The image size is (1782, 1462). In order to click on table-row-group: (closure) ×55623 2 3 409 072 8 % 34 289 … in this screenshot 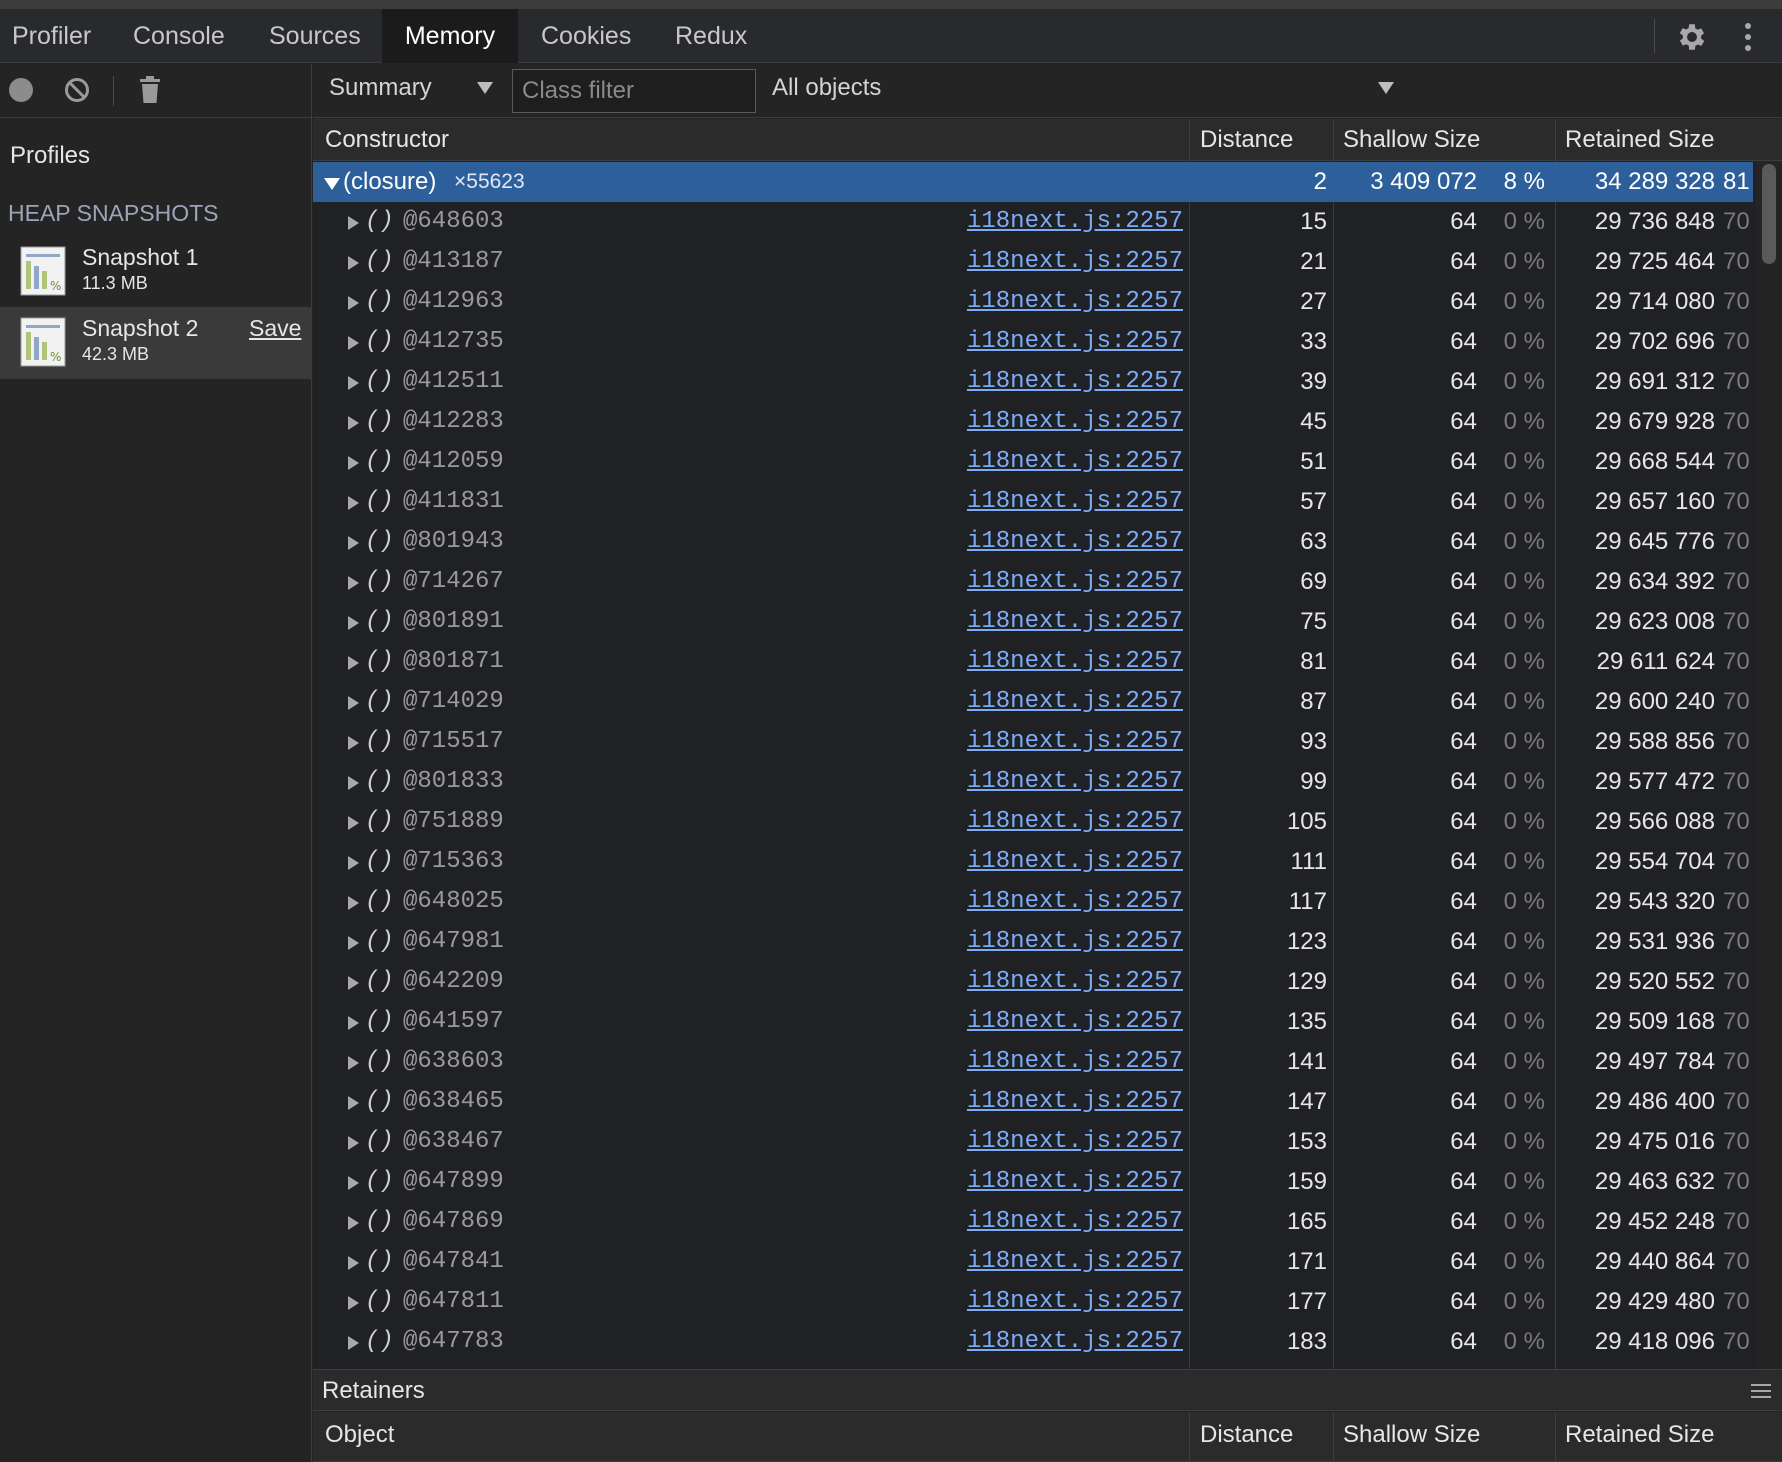, I will do `click(1033, 182)`.